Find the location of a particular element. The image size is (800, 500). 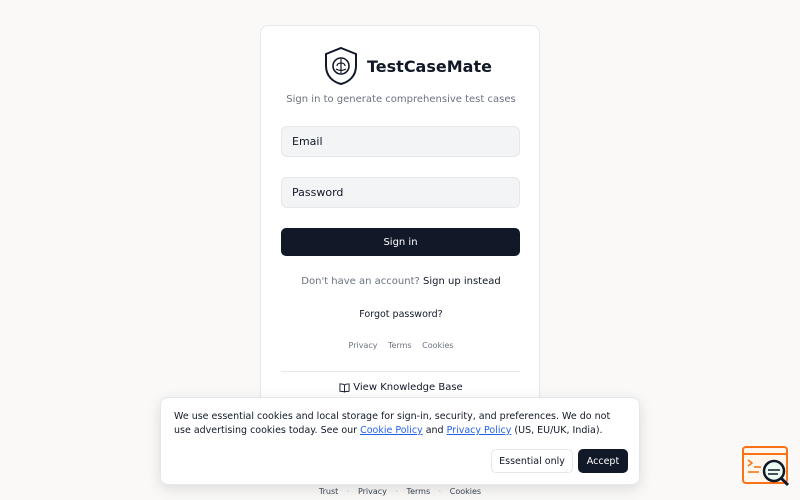

knowledge-base-link: View Knowledge Base is located at coordinates (401, 387).